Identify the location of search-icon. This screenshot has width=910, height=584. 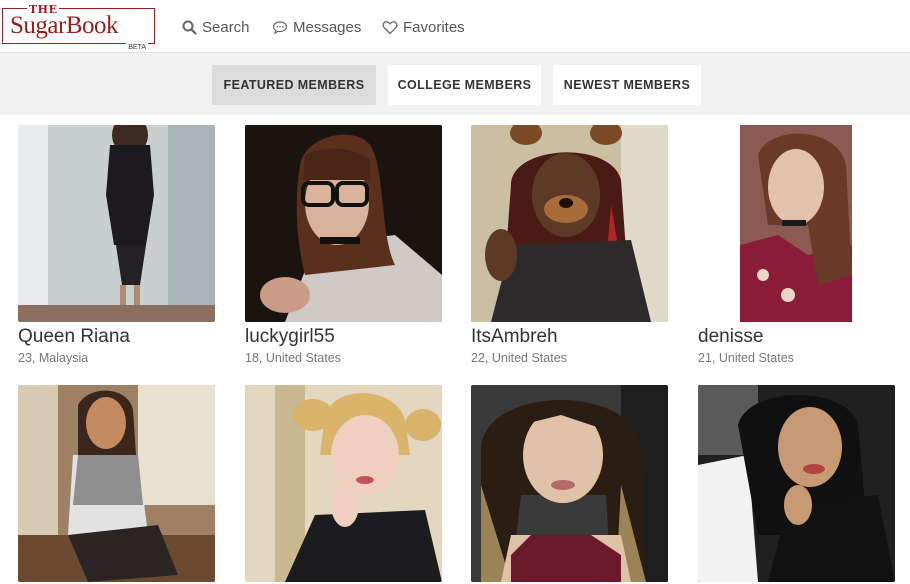
(189, 27).